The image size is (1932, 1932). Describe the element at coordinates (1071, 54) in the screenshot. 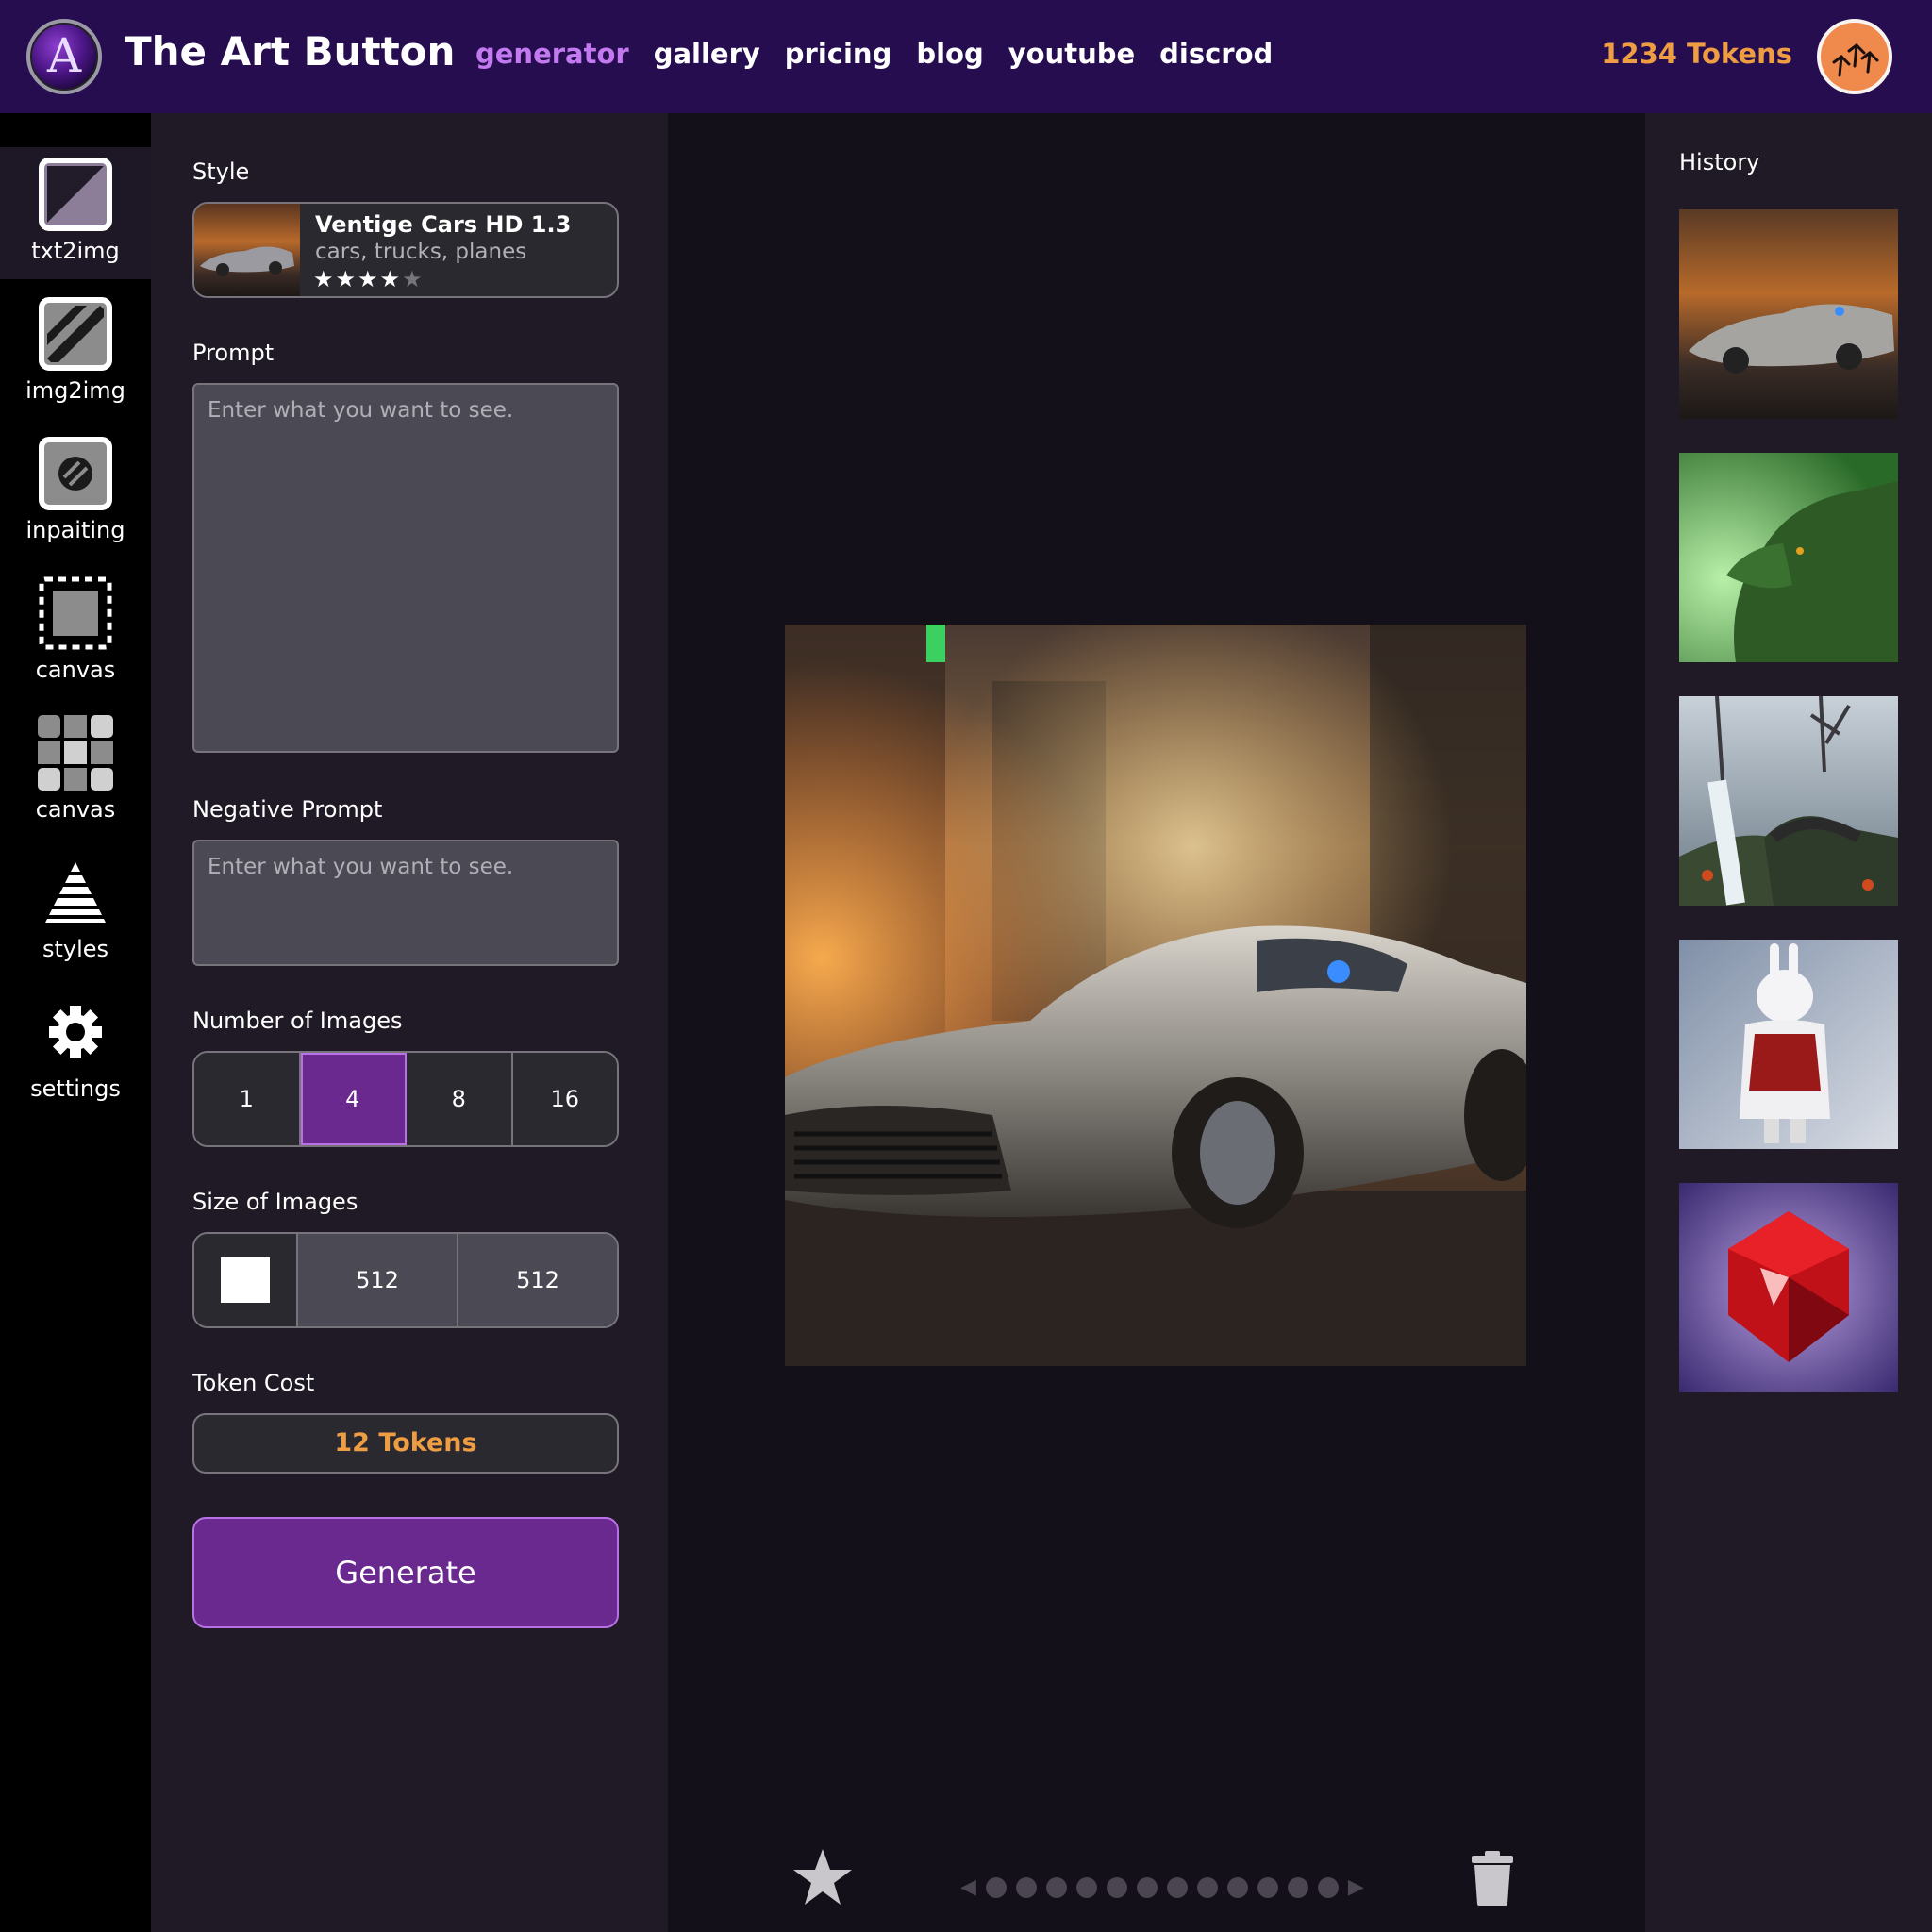

I see `nav-youtube: youtube` at that location.